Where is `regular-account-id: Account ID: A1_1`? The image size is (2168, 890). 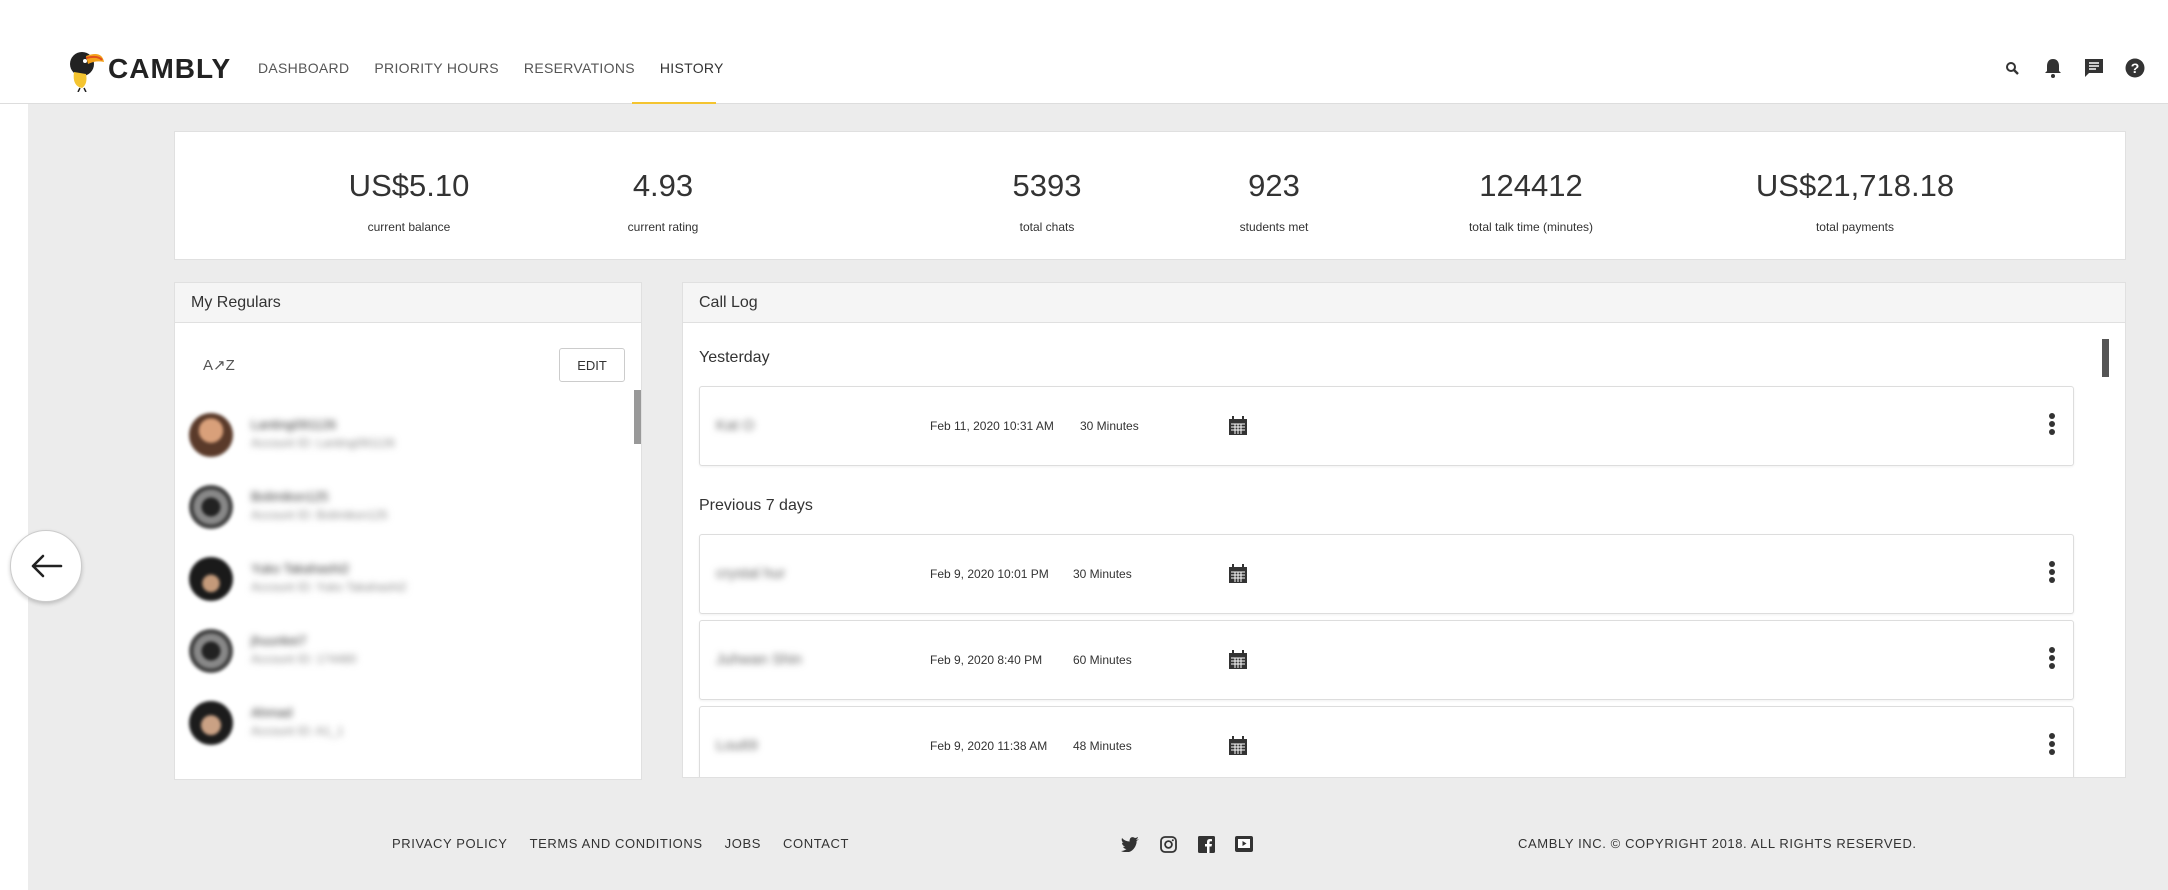 regular-account-id: Account ID: A1_1 is located at coordinates (297, 731).